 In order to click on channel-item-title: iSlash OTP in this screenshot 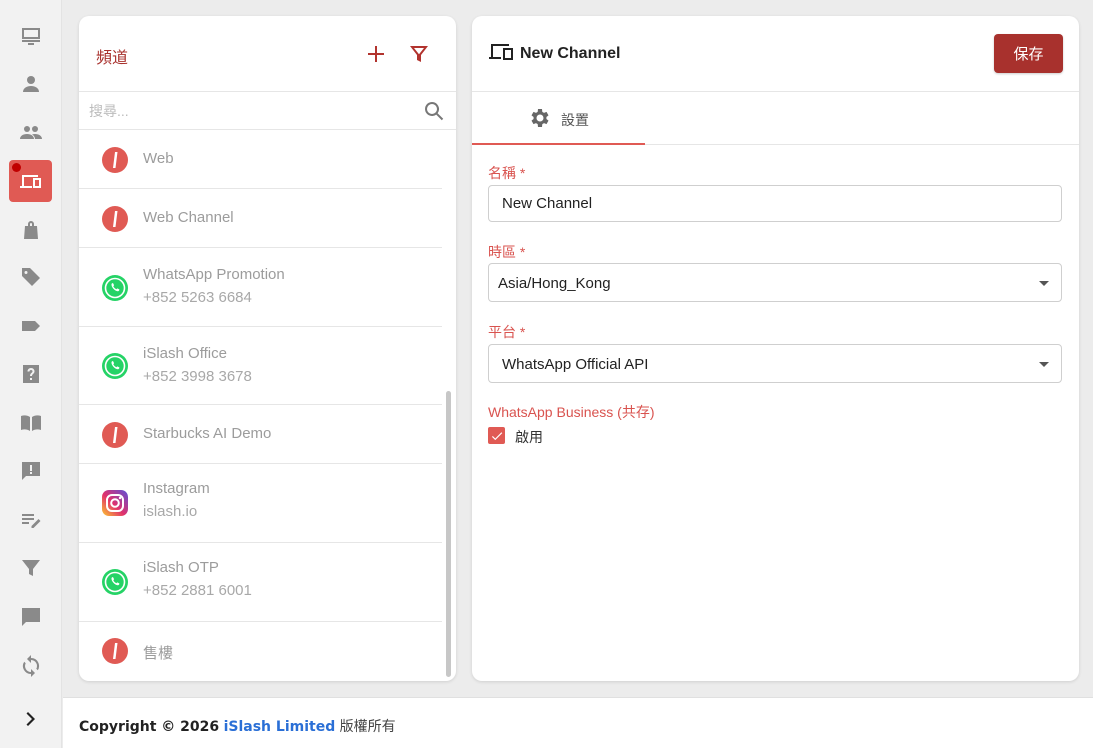, I will do `click(181, 567)`.